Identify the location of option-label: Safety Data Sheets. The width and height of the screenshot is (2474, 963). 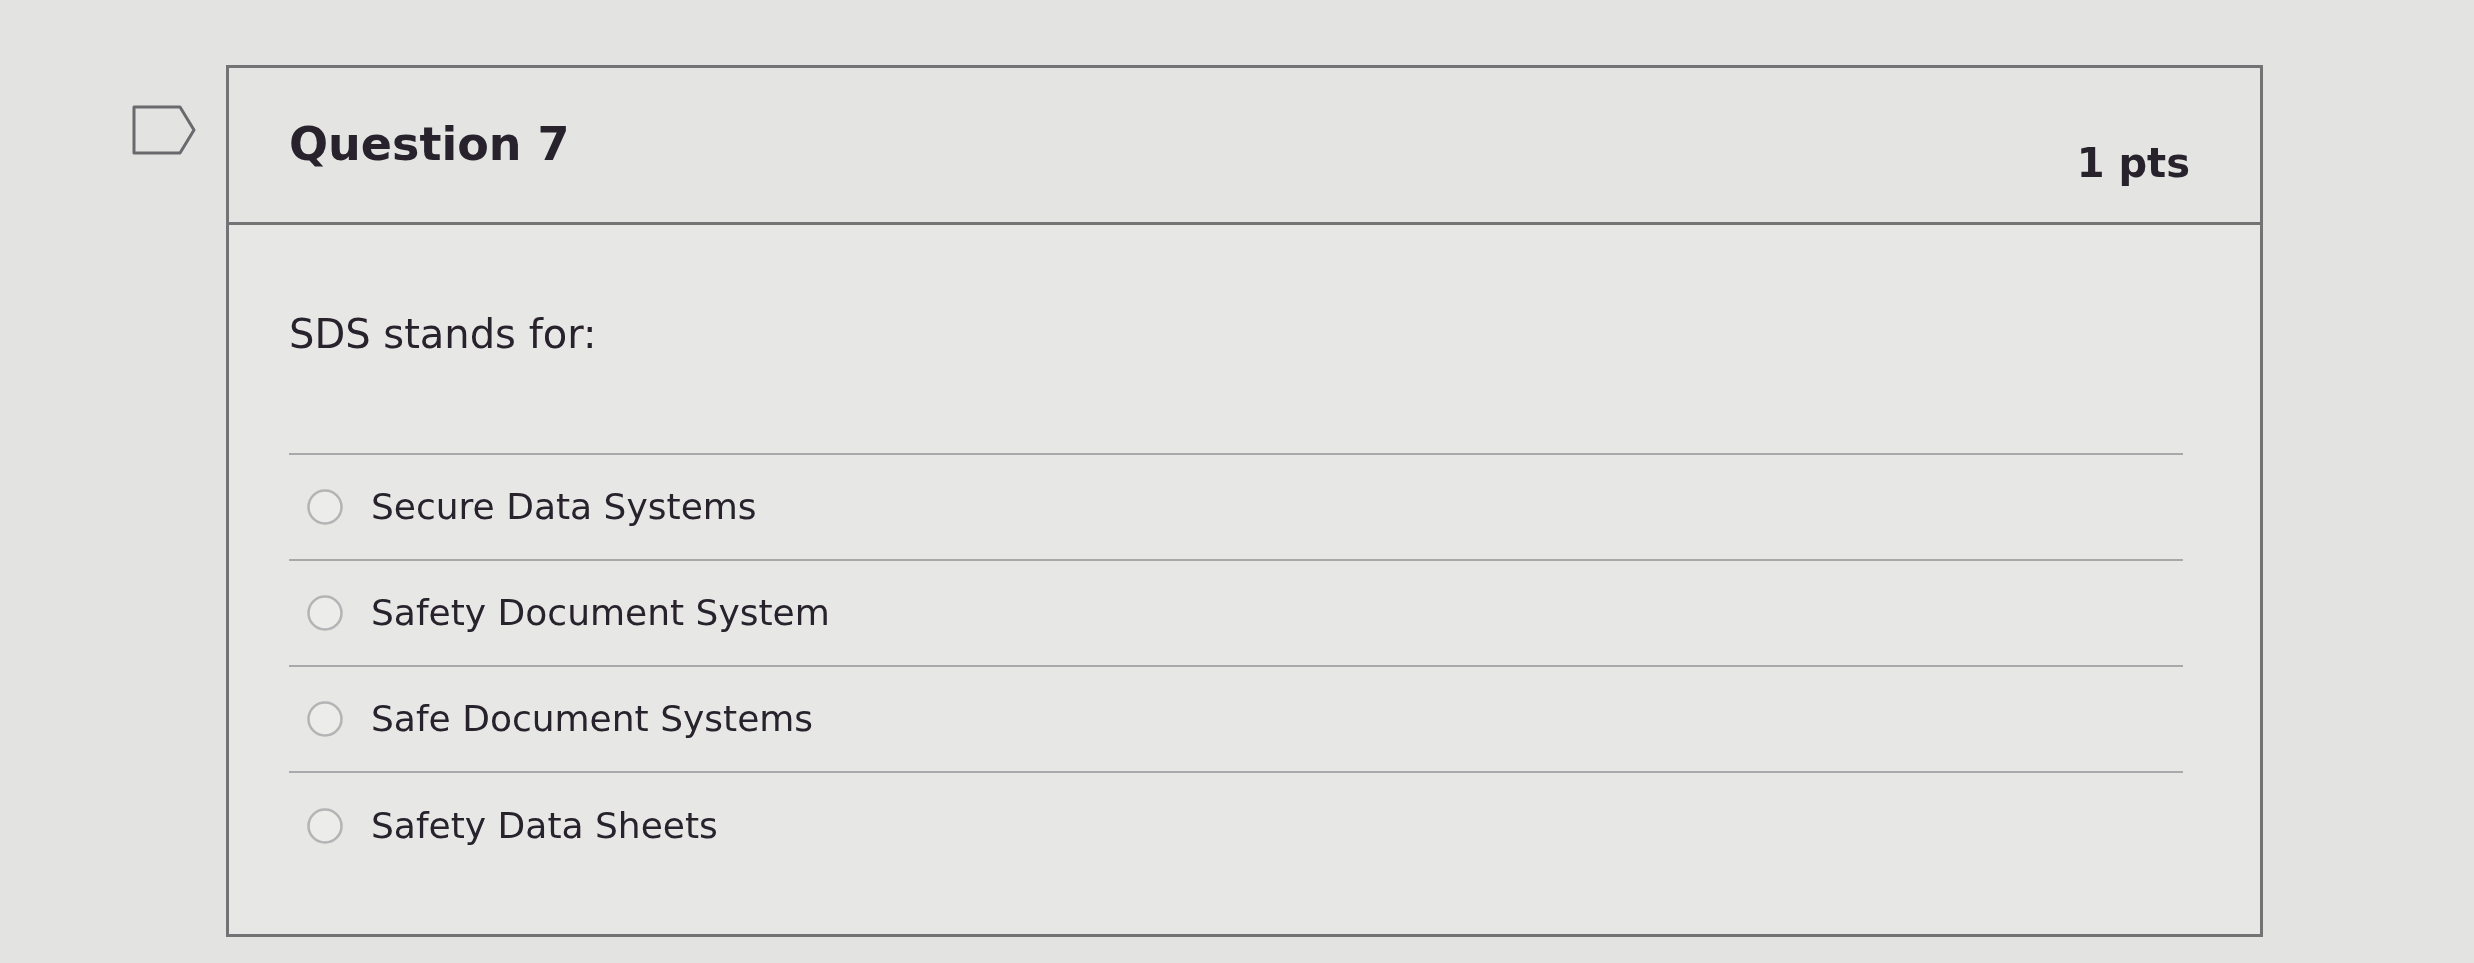
(544, 826).